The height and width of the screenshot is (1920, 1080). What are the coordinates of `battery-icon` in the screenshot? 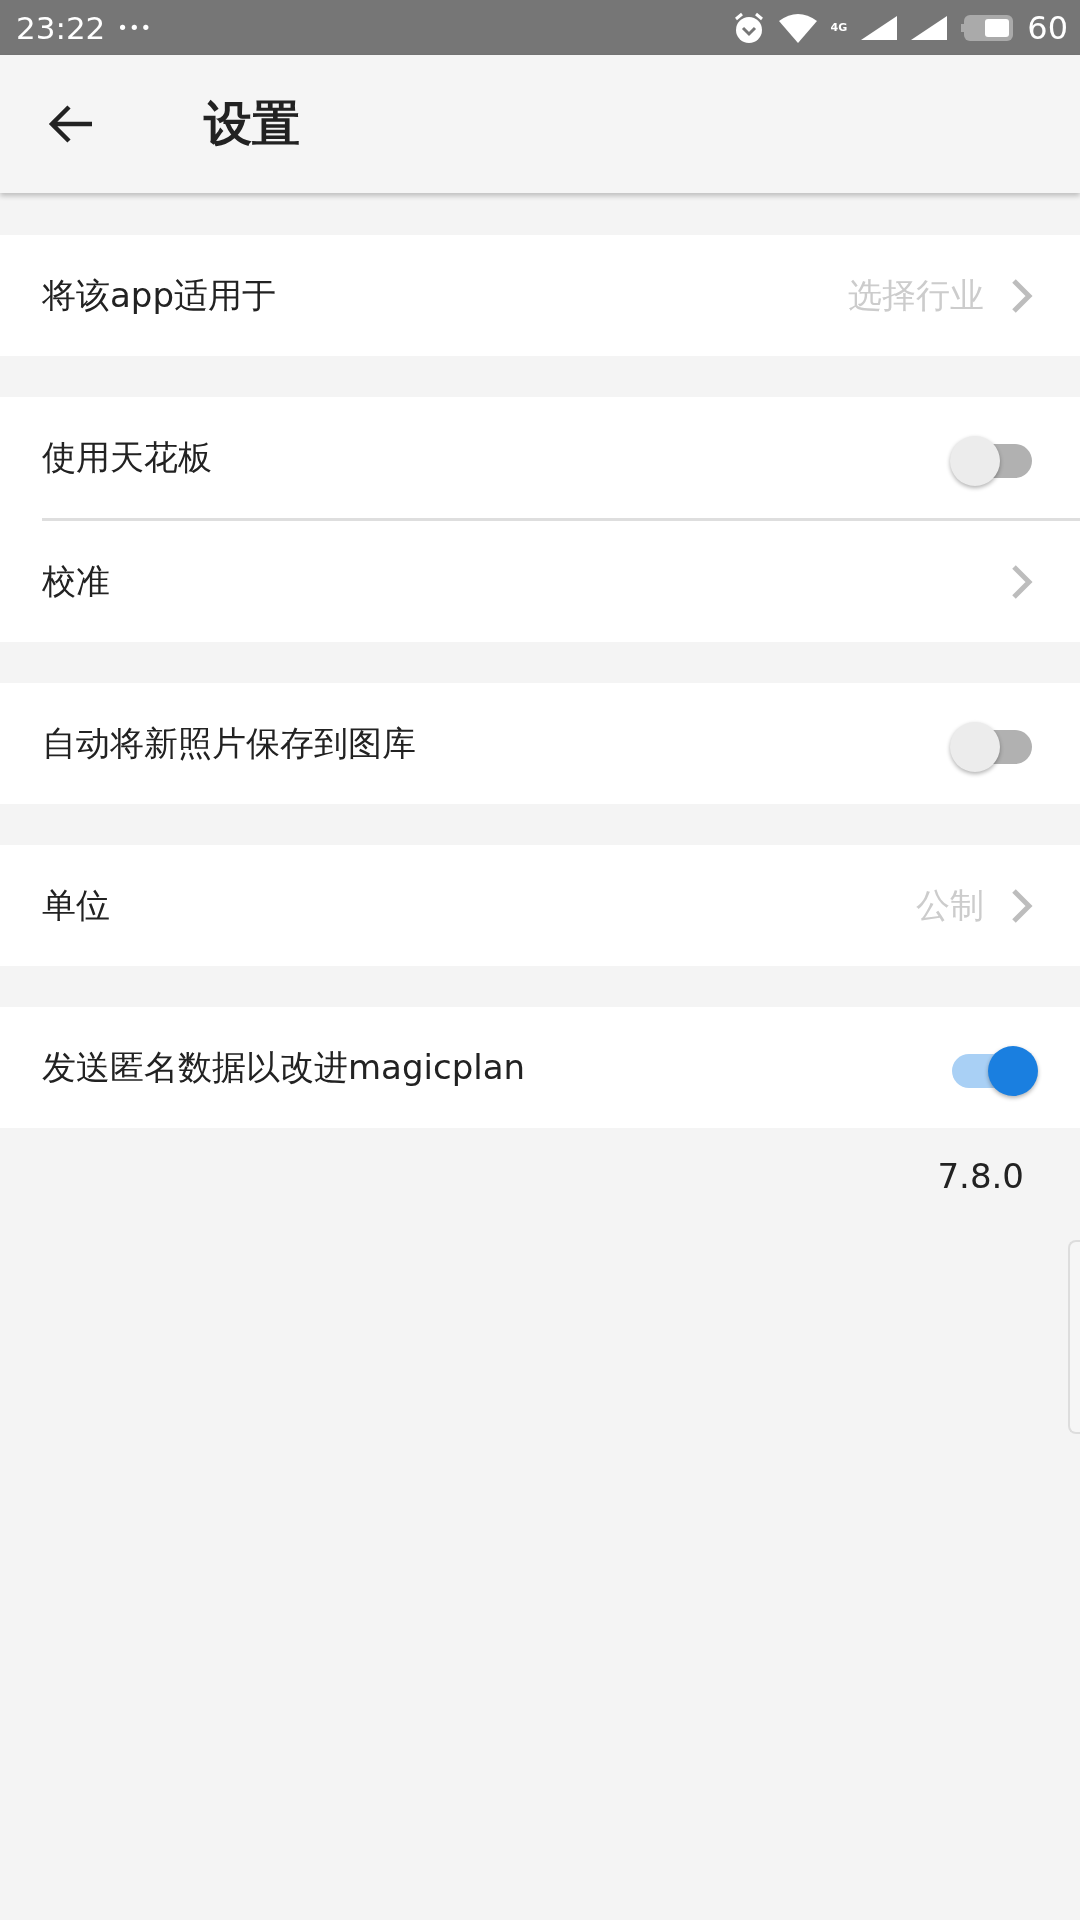 It's located at (987, 27).